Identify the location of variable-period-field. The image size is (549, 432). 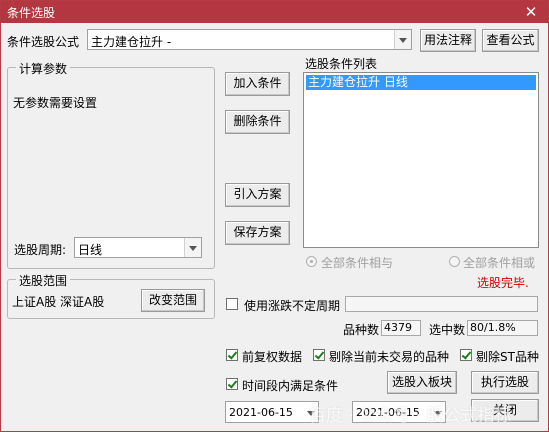
(441, 304).